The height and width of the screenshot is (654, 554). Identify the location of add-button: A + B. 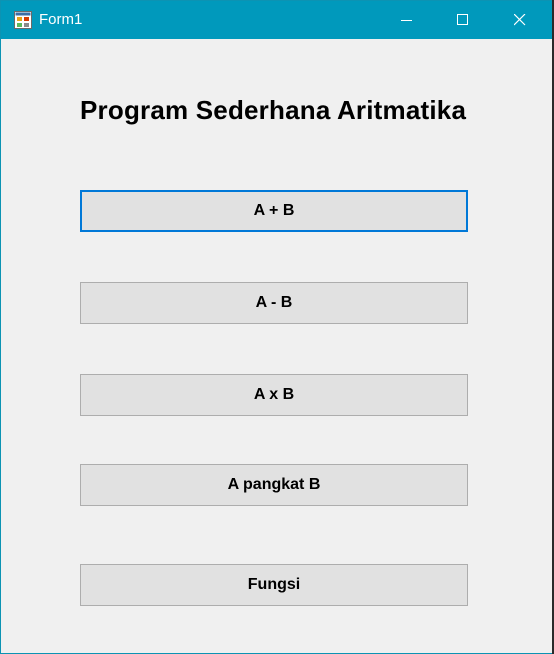
(274, 211).